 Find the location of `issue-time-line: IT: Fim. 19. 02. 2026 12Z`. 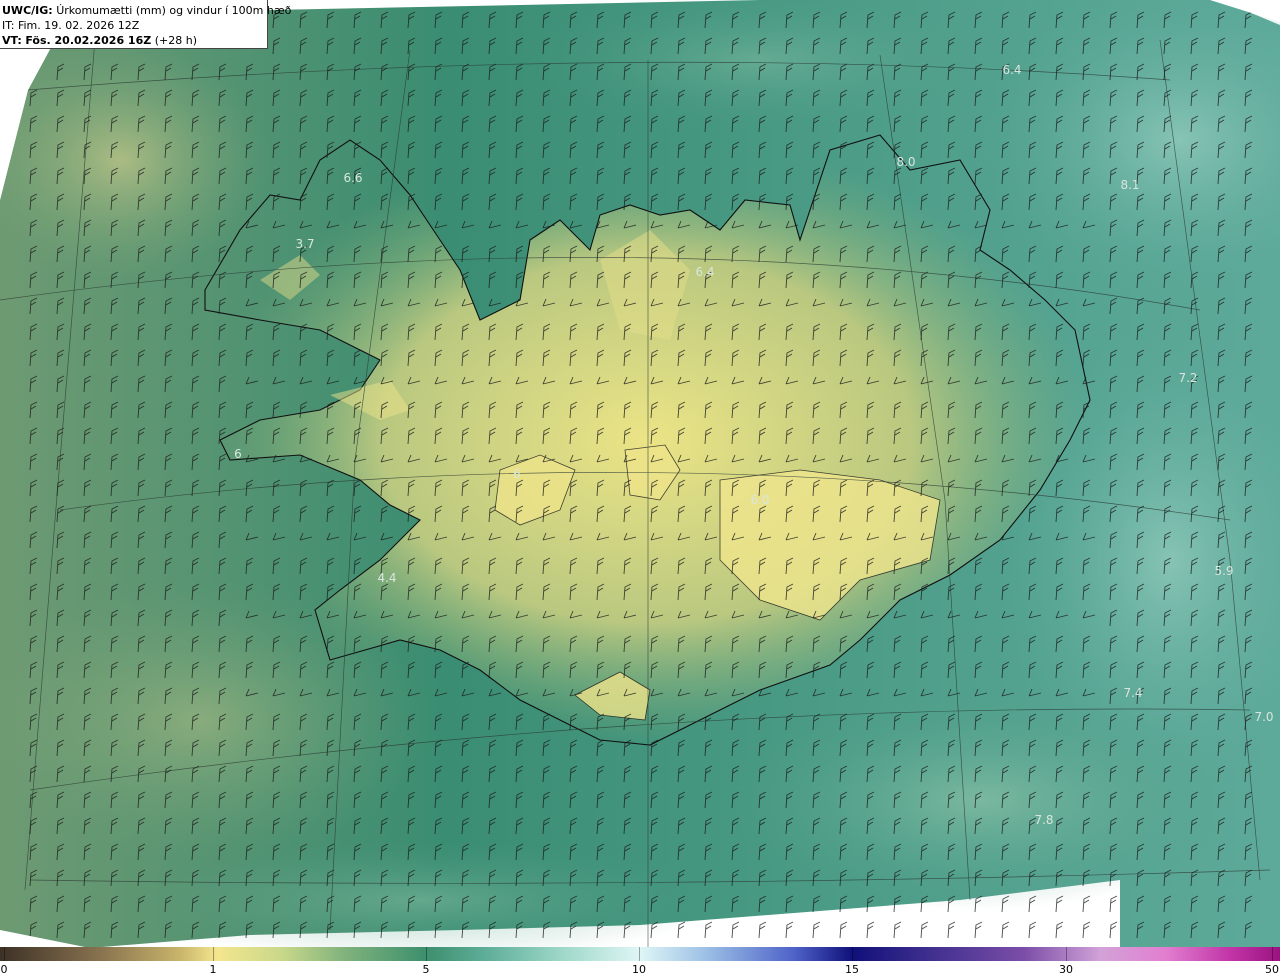

issue-time-line: IT: Fim. 19. 02. 2026 12Z is located at coordinates (134, 25).